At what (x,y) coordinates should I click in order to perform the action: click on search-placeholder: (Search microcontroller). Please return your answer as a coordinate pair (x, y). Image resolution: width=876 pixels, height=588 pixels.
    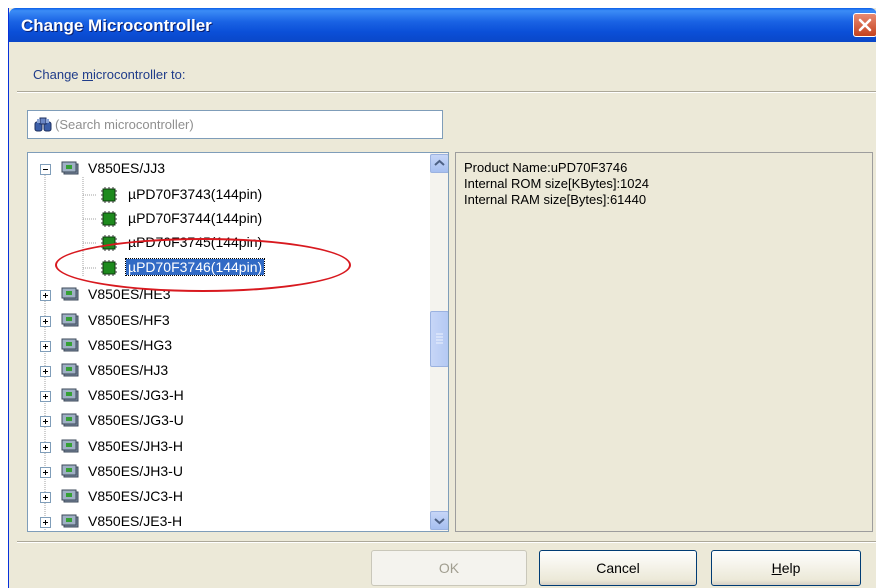
    Looking at the image, I should click on (124, 124).